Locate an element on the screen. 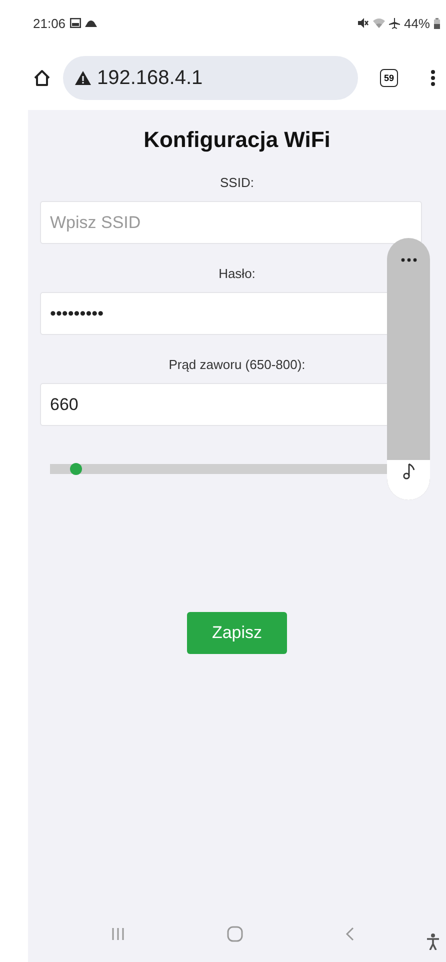 This screenshot has width=446, height=962. wifi-icon is located at coordinates (378, 23).